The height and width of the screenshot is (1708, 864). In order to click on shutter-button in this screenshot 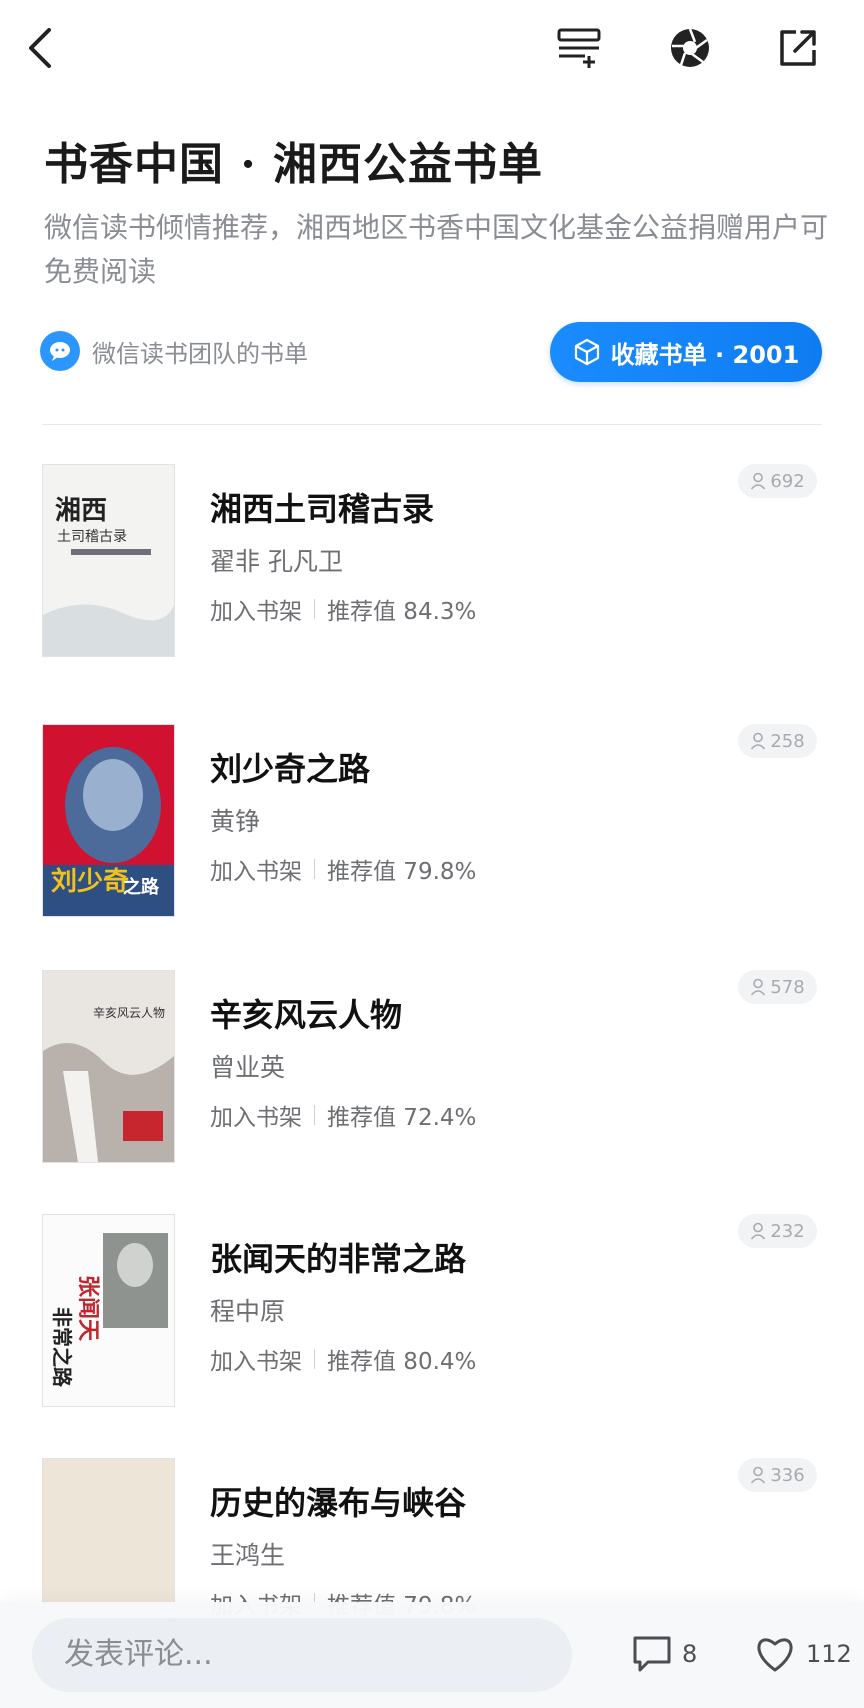, I will do `click(690, 48)`.